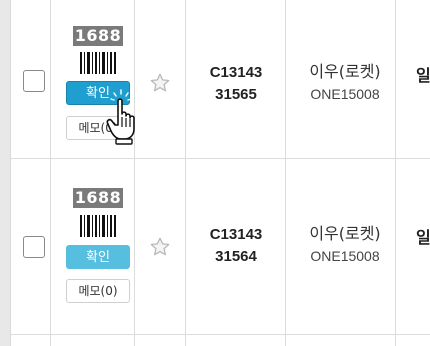 The image size is (430, 346). I want to click on order-id: C13143 31565, so click(236, 84).